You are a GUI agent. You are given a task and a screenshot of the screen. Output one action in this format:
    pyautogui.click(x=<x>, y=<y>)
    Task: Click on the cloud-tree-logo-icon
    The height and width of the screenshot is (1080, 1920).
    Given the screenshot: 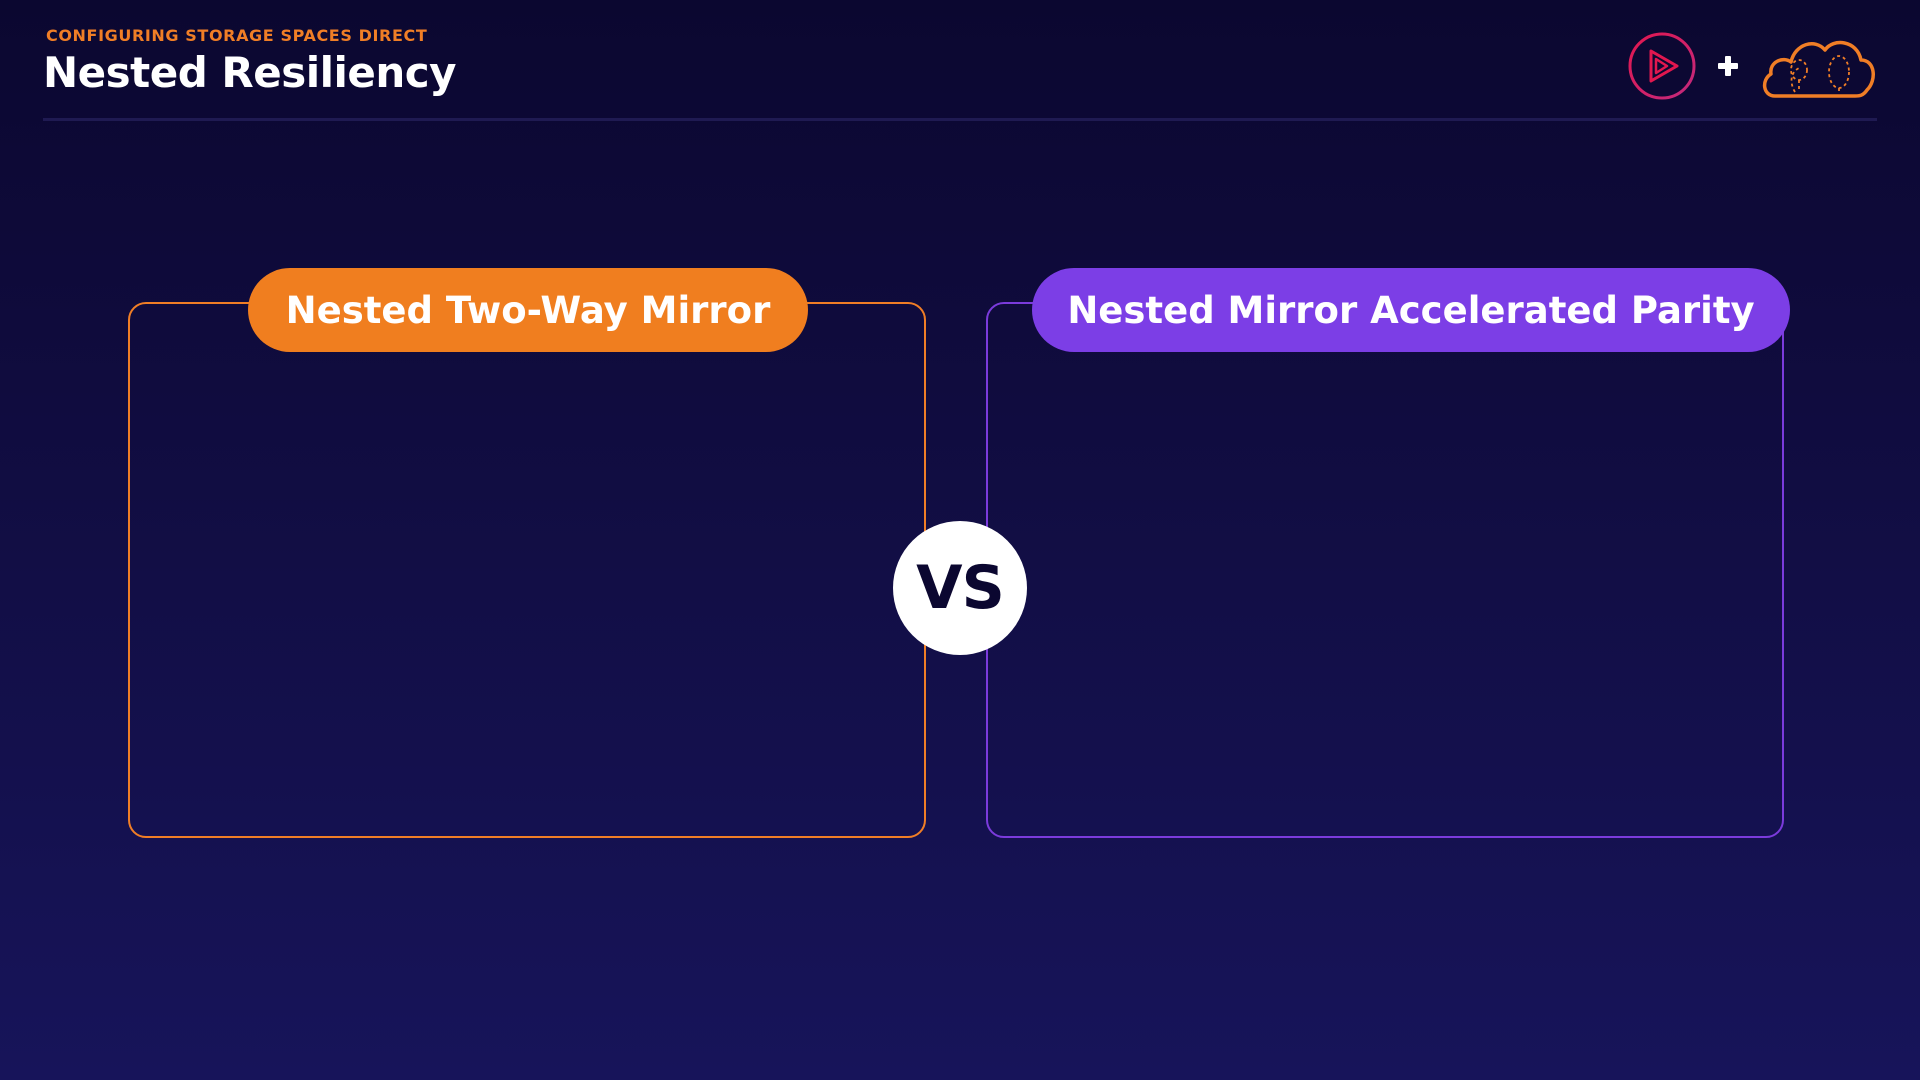 What is the action you would take?
    pyautogui.click(x=1818, y=69)
    